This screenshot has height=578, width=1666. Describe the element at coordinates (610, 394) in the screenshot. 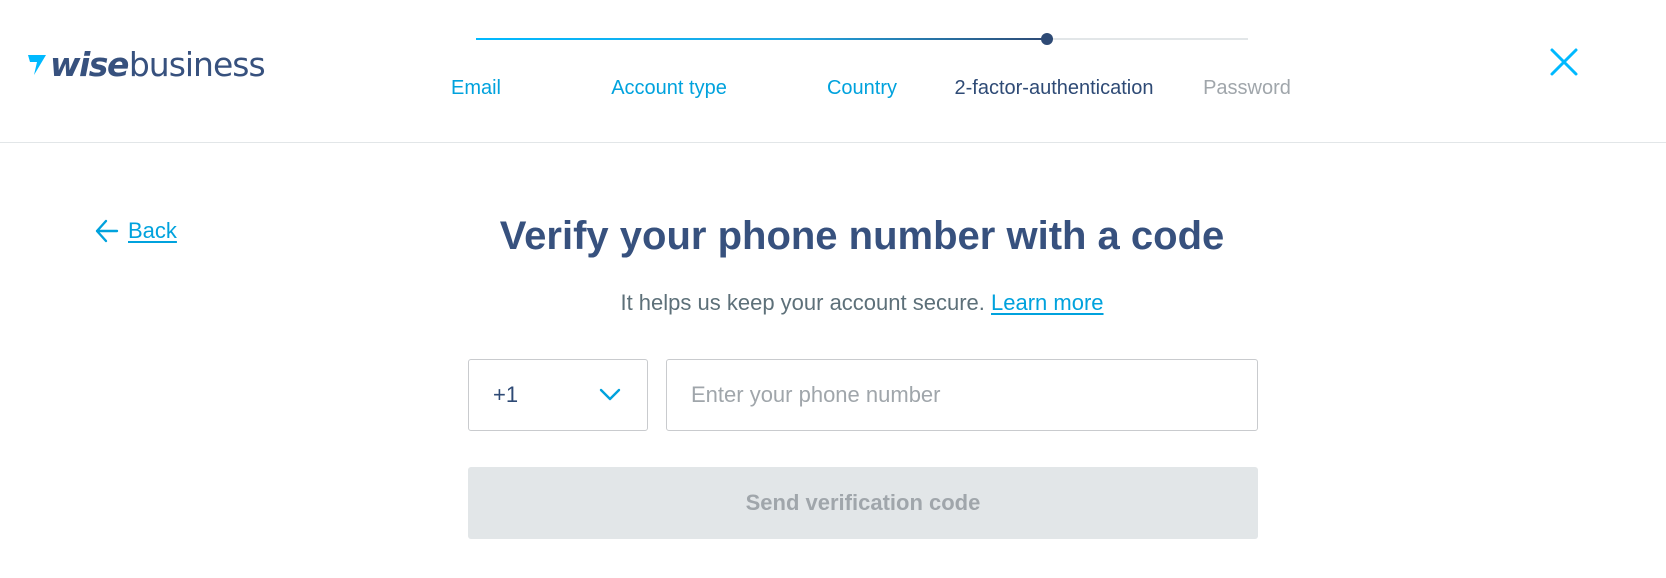

I see `chevron-down-icon` at that location.